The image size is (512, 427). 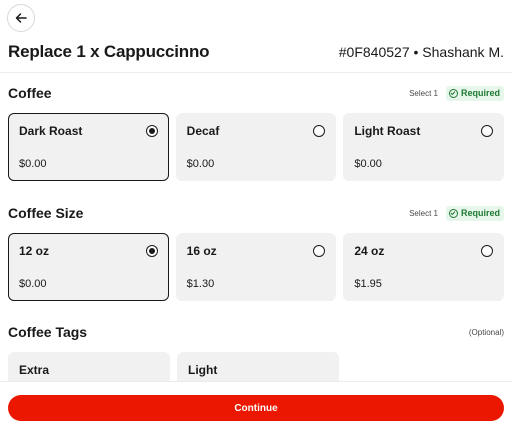 I want to click on section-header-coffee-tags: Coffee Tags (Optional), so click(x=256, y=332).